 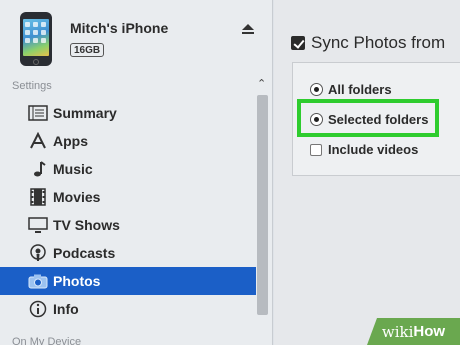 What do you see at coordinates (261, 83) in the screenshot?
I see `collapse-caret-icon: ⌃` at bounding box center [261, 83].